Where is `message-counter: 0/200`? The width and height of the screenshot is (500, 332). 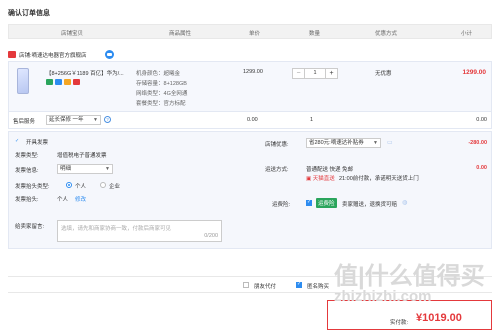
message-counter: 0/200 is located at coordinates (211, 236).